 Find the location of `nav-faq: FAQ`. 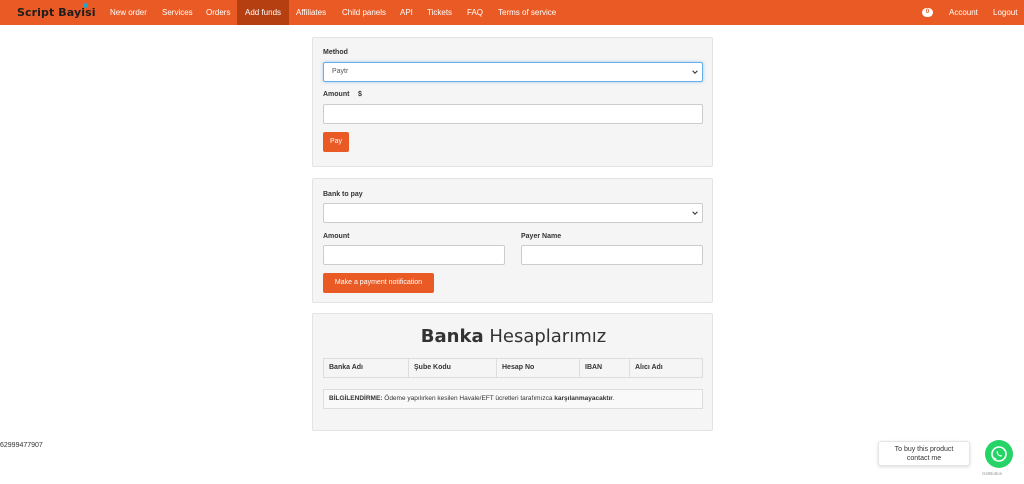

nav-faq: FAQ is located at coordinates (475, 12).